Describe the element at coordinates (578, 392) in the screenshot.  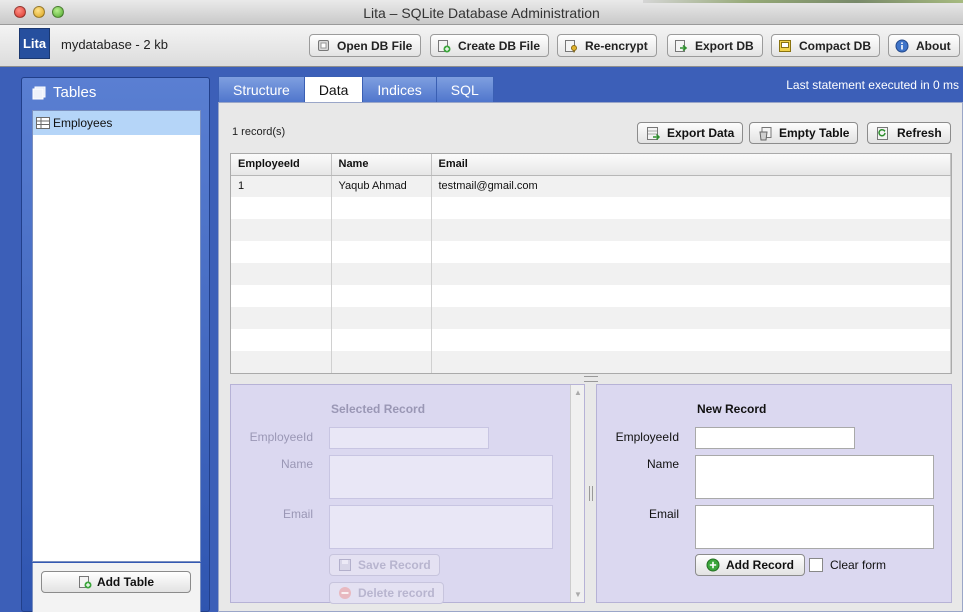
I see `scroll-up-icon: ▲` at that location.